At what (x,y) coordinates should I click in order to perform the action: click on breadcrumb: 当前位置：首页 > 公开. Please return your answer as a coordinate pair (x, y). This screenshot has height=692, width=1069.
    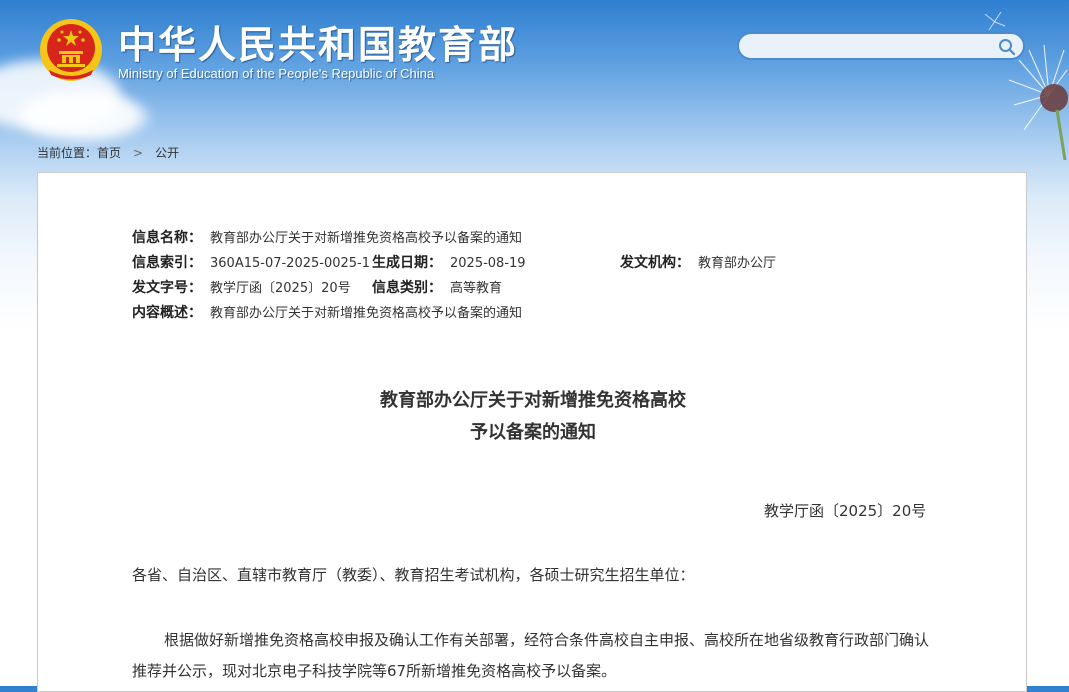
    Looking at the image, I should click on (108, 152).